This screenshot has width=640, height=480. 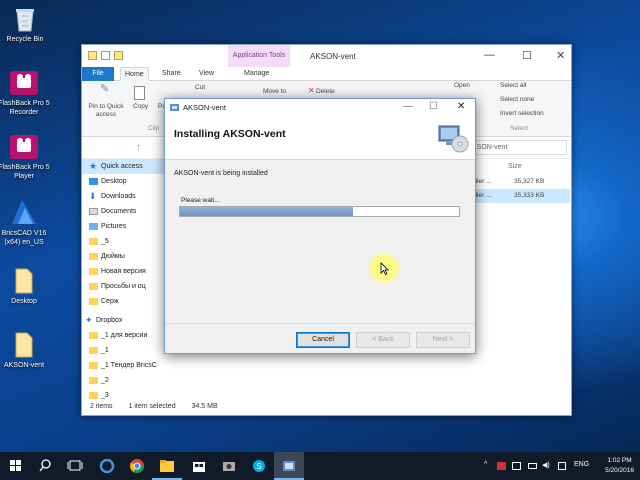 I want to click on installer-window-title: AKSON-vent, so click(x=204, y=107).